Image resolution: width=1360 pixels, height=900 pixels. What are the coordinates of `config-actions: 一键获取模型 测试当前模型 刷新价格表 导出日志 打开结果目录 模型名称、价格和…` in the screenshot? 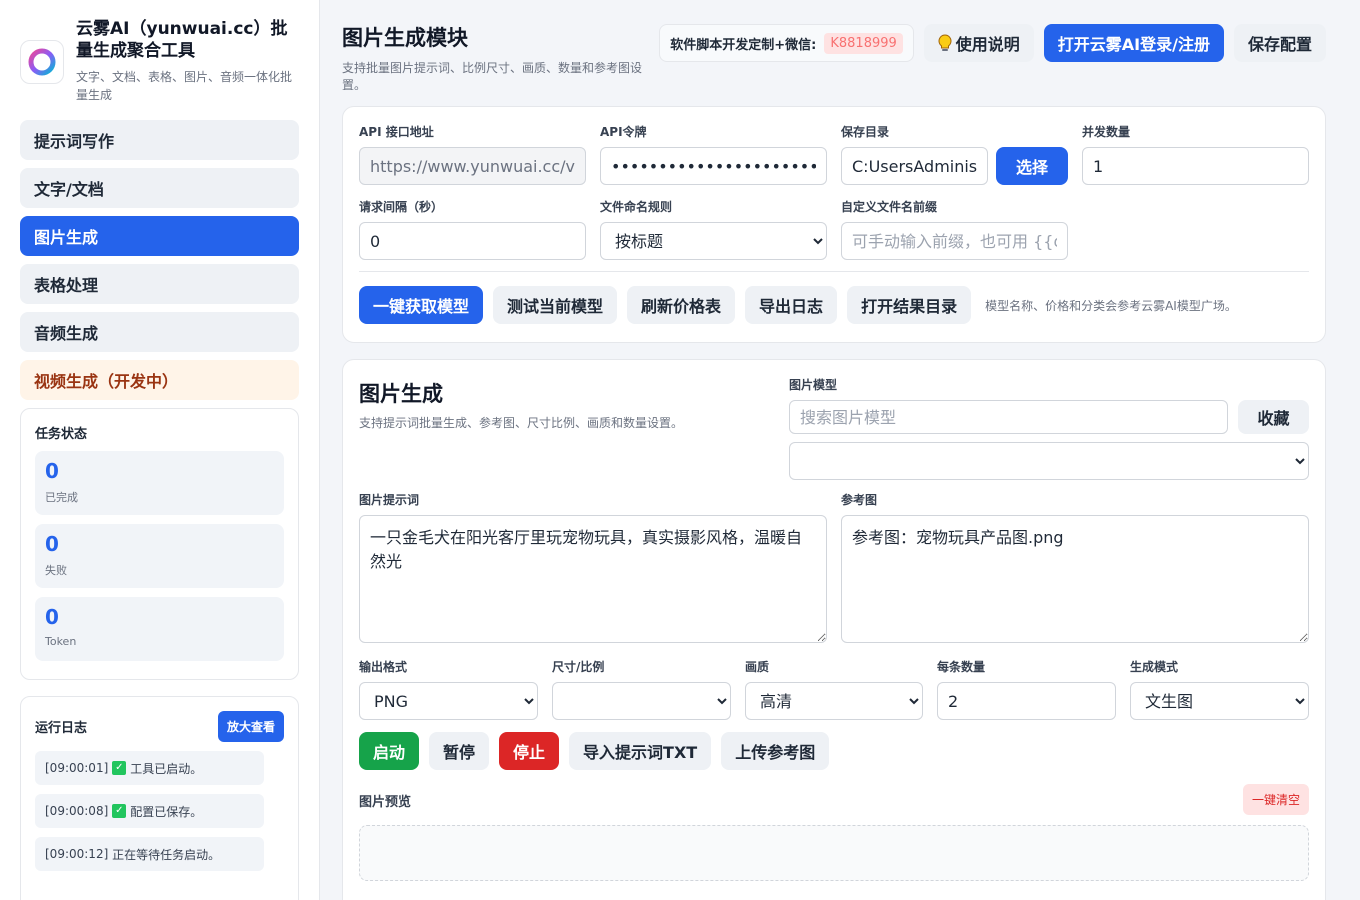 It's located at (798, 305).